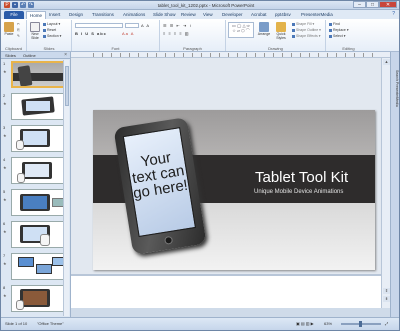 Image resolution: width=400 pixels, height=331 pixels. Describe the element at coordinates (13, 48) in the screenshot. I see `group-label-clipboard: Clipboard` at that location.